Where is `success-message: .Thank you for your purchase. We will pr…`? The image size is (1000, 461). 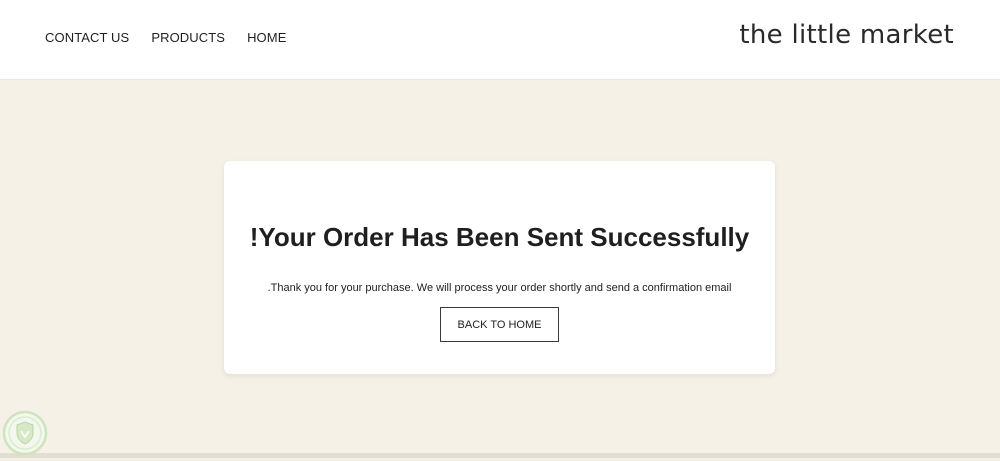
success-message: .Thank you for your purchase. We will pr… is located at coordinates (499, 288).